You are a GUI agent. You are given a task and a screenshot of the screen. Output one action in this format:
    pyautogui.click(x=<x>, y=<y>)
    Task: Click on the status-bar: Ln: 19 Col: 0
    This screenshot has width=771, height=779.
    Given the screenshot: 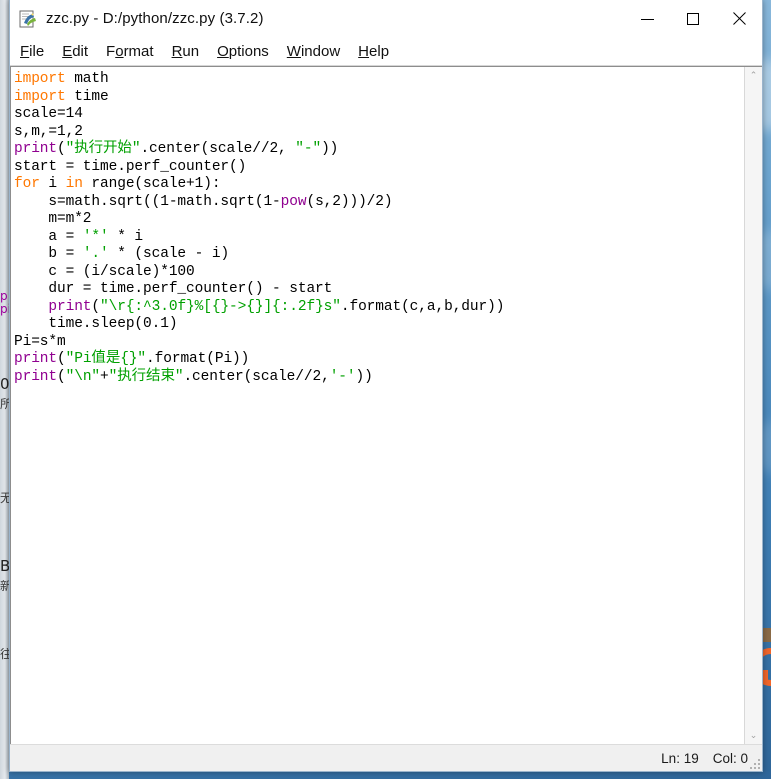 What is the action you would take?
    pyautogui.click(x=386, y=757)
    